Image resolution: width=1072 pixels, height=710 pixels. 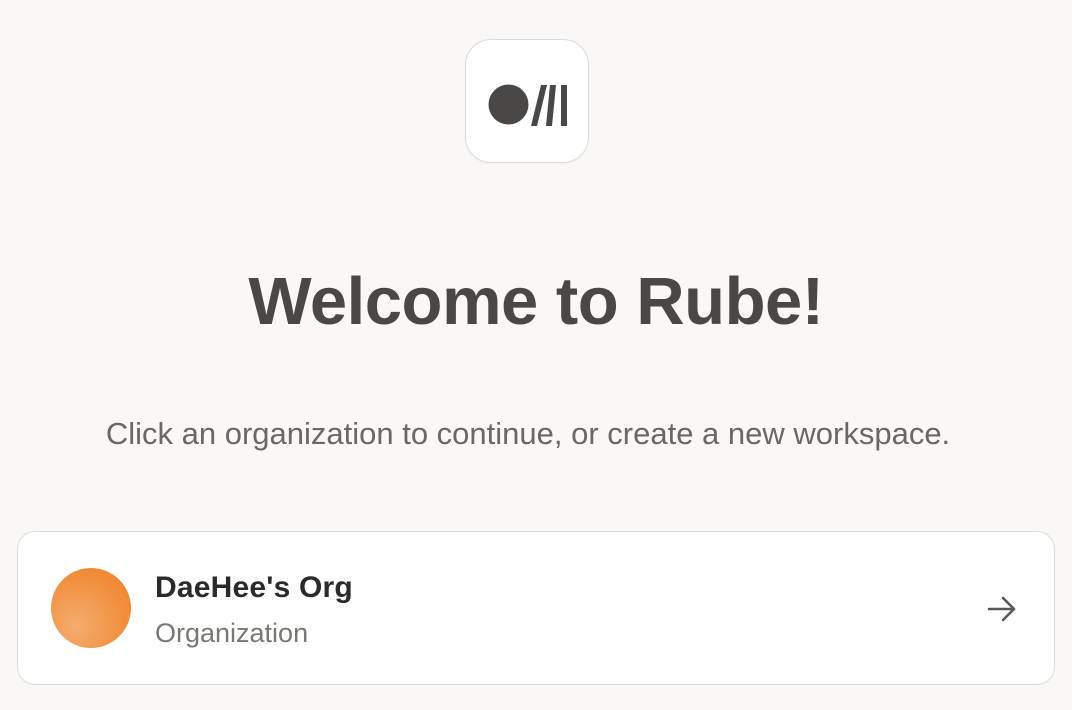 What do you see at coordinates (536, 301) in the screenshot?
I see `page-title: Welcome to Rube!` at bounding box center [536, 301].